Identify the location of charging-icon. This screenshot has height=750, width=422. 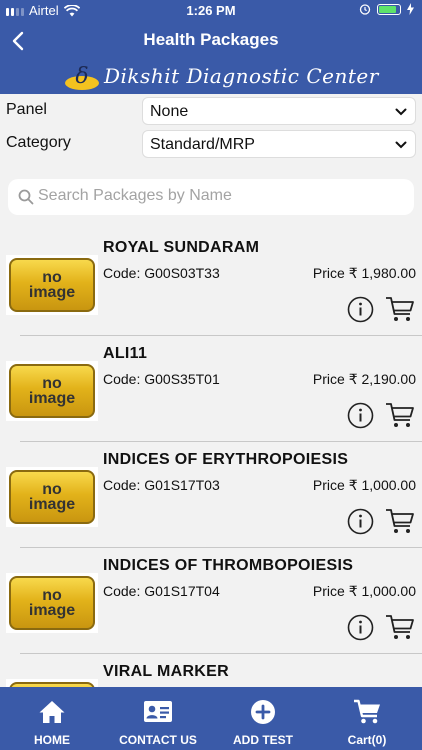
(410, 9).